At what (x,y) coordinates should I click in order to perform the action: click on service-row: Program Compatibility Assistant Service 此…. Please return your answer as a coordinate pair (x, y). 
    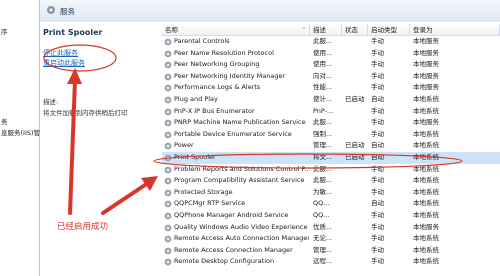
    Looking at the image, I should click on (331, 181).